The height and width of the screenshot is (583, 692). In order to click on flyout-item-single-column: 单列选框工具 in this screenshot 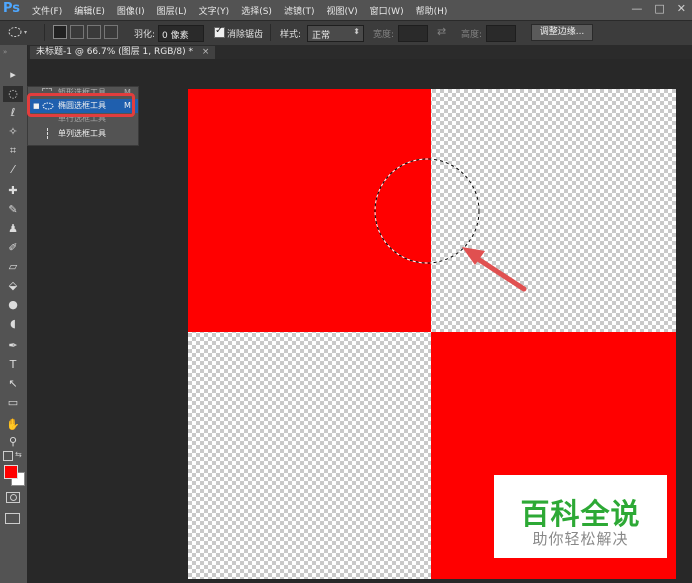, I will do `click(83, 134)`.